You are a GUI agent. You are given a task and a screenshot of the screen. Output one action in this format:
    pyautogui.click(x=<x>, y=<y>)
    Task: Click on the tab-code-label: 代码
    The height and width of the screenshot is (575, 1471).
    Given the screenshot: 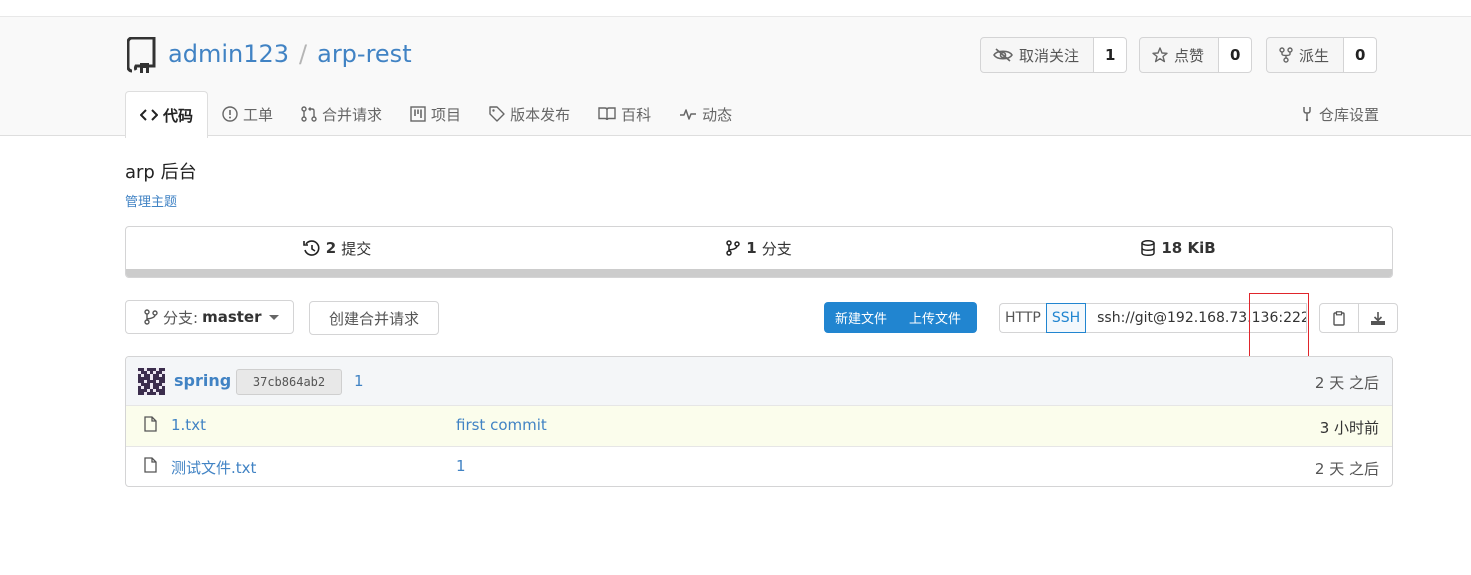 What is the action you would take?
    pyautogui.click(x=178, y=115)
    